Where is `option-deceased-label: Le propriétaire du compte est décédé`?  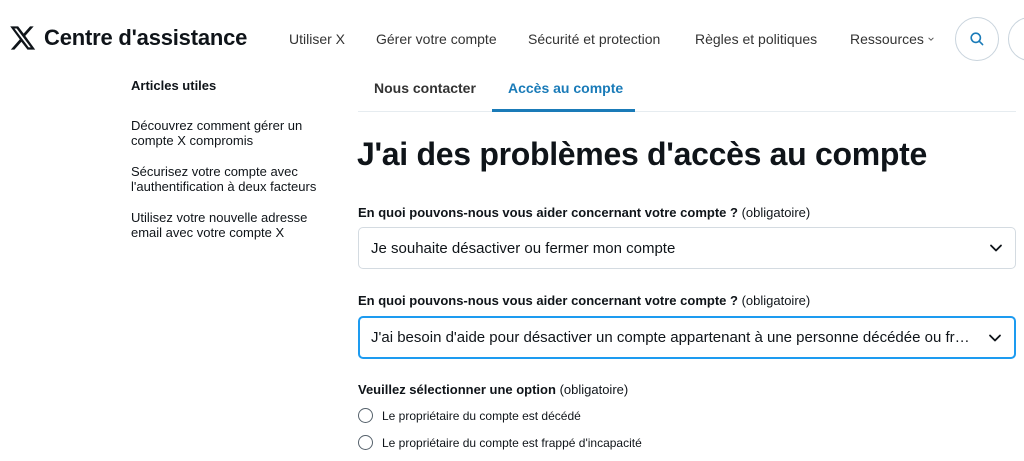 option-deceased-label: Le propriétaire du compte est décédé is located at coordinates (481, 415).